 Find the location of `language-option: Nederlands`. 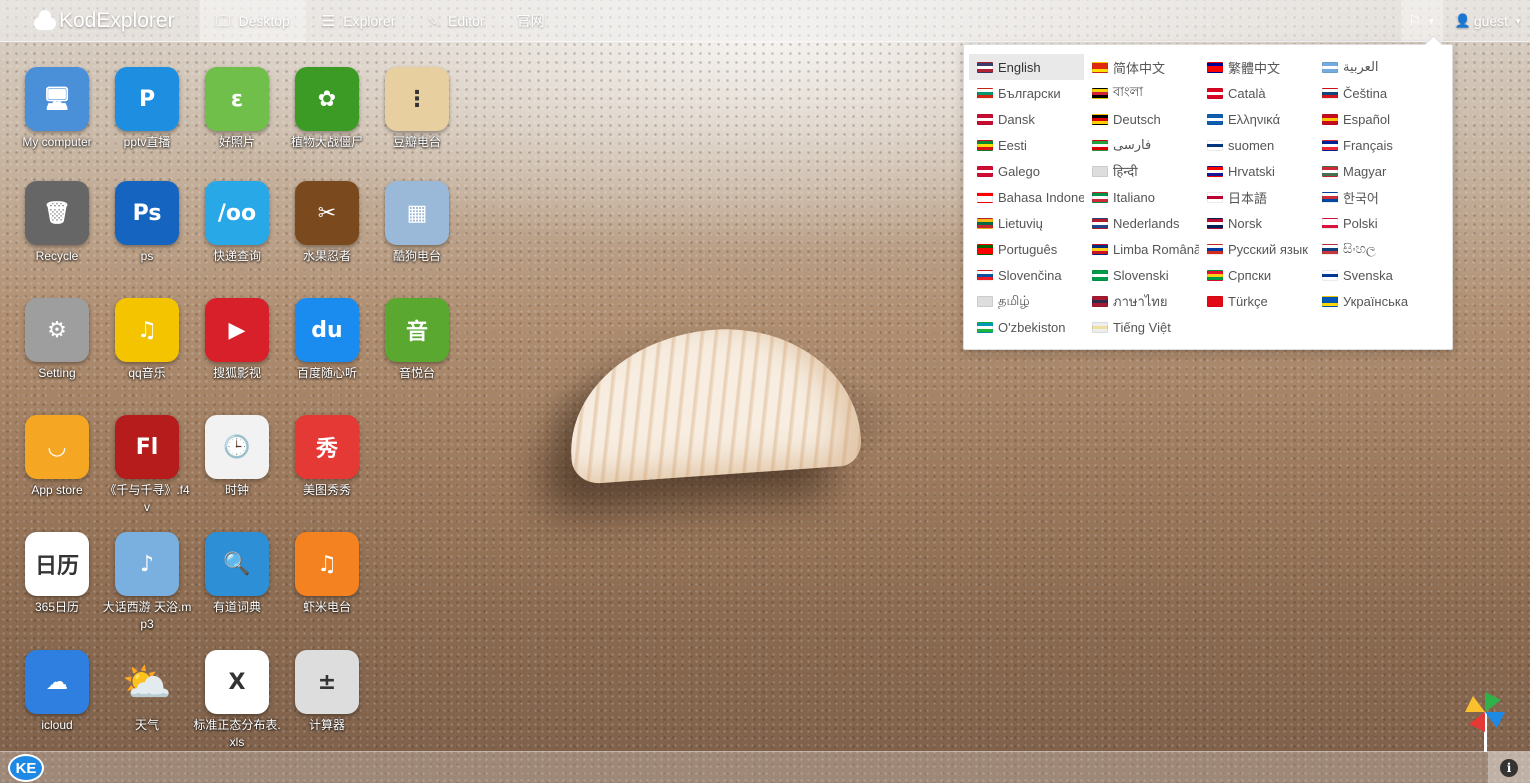

language-option: Nederlands is located at coordinates (1141, 223).